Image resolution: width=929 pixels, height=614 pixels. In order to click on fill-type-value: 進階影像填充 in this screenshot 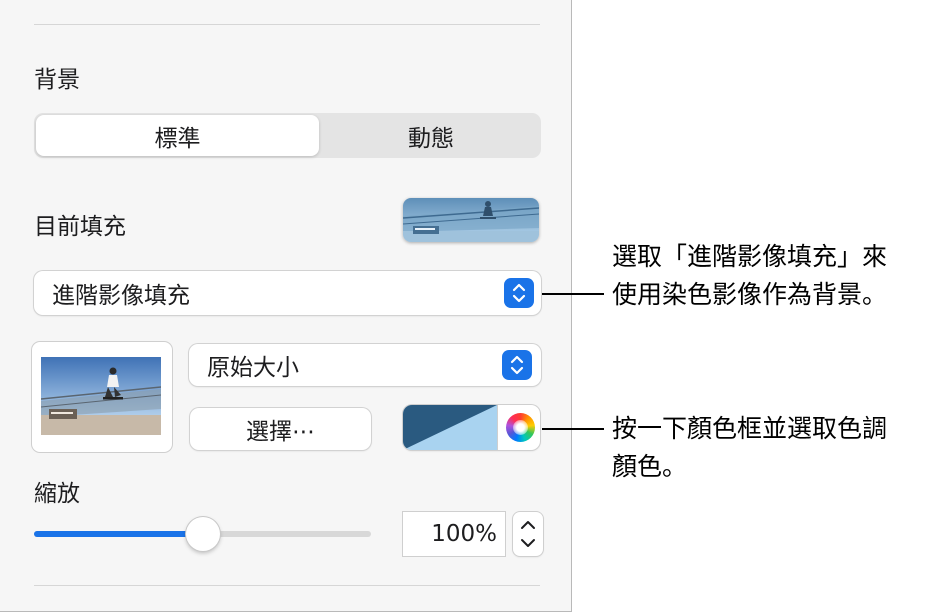, I will do `click(121, 296)`.